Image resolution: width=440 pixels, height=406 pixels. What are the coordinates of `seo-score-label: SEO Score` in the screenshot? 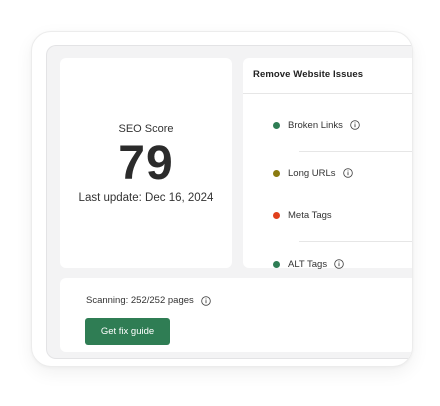 It's located at (146, 129).